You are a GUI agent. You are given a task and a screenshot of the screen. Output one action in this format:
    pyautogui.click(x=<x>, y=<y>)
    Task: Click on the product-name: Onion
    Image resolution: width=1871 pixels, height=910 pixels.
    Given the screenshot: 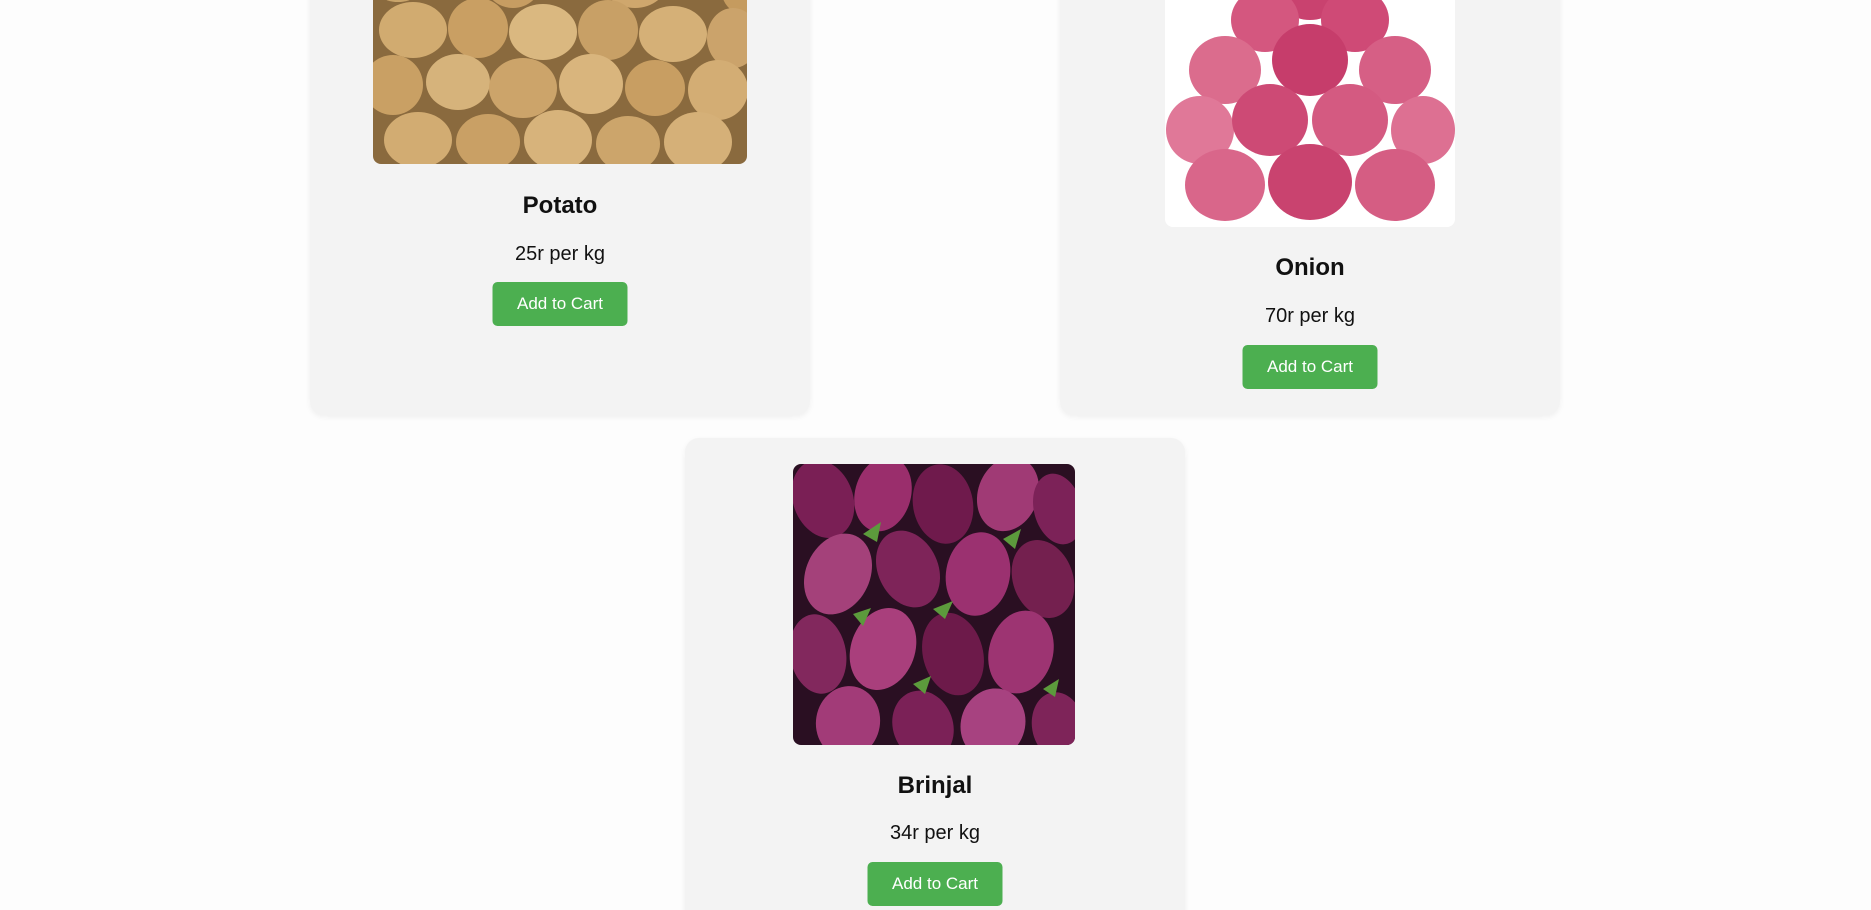 What is the action you would take?
    pyautogui.click(x=1310, y=267)
    